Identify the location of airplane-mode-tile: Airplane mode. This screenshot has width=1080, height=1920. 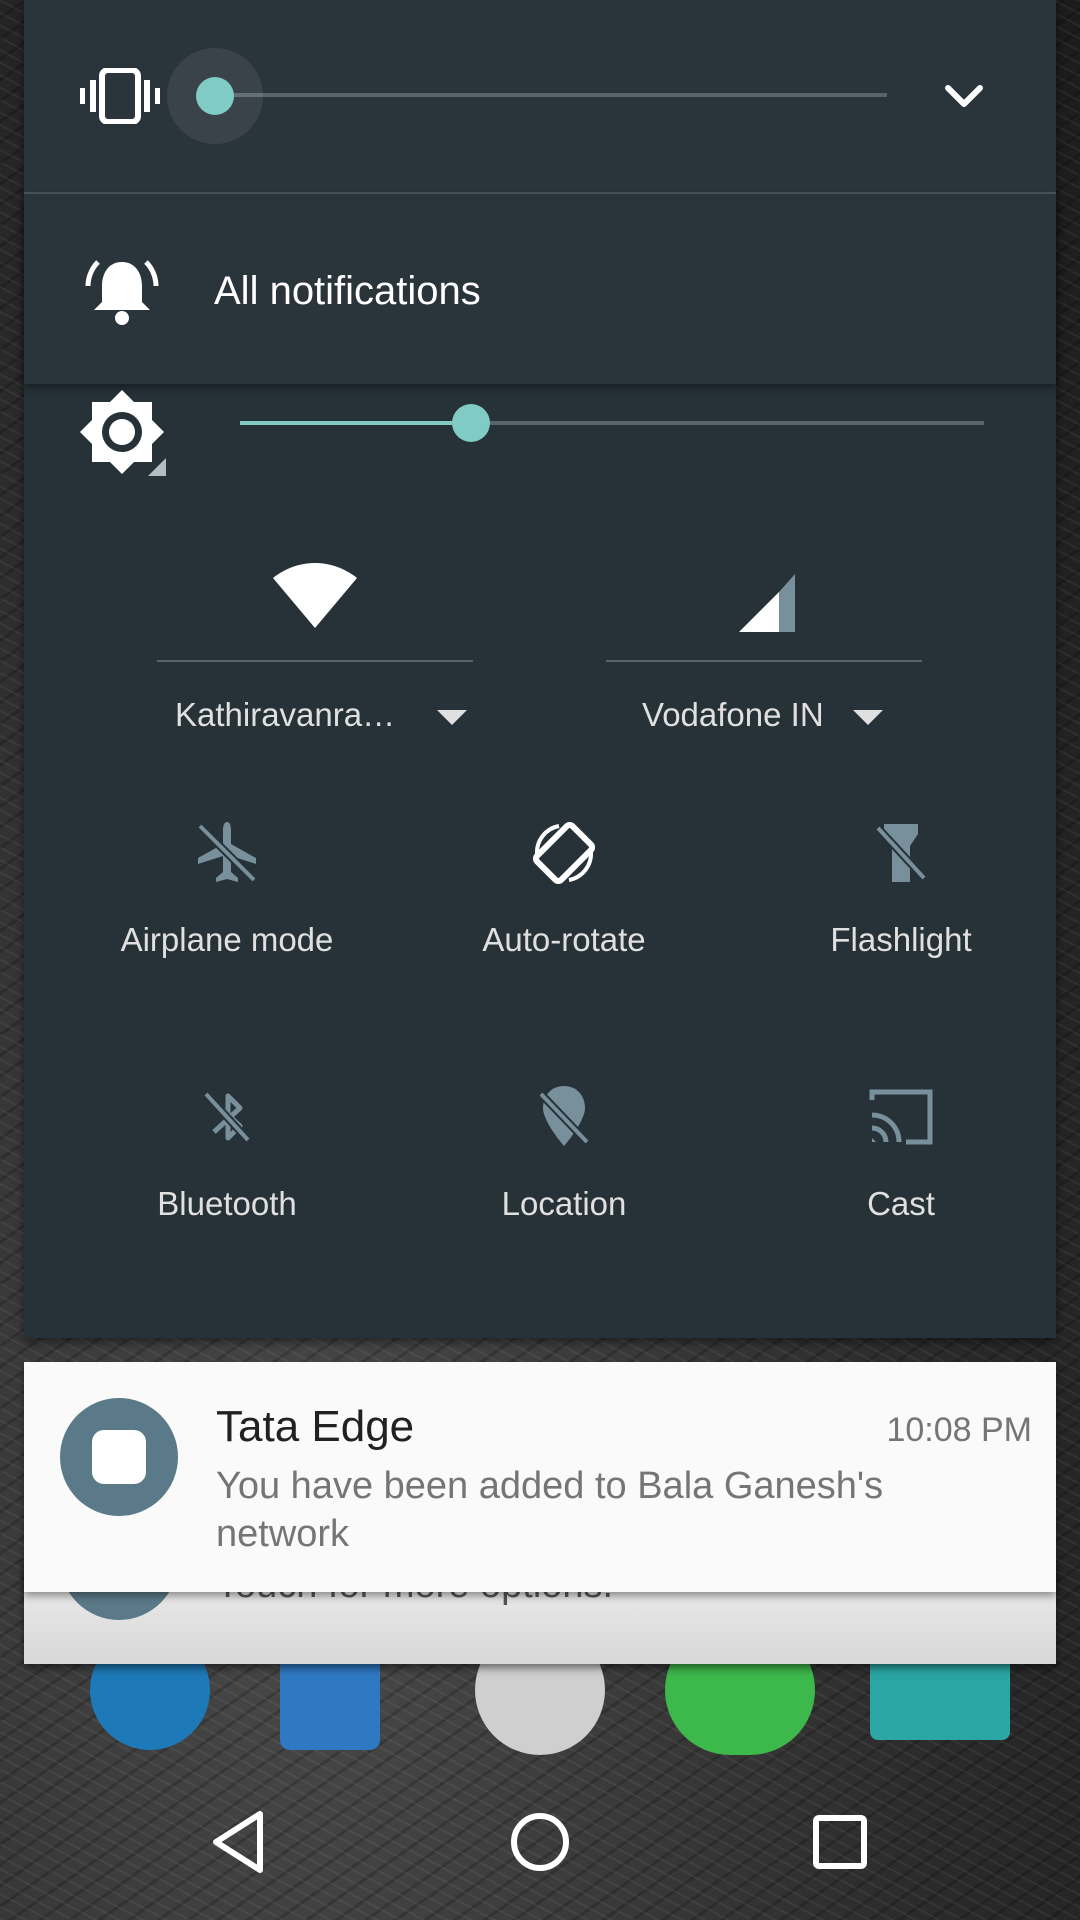
(227, 918).